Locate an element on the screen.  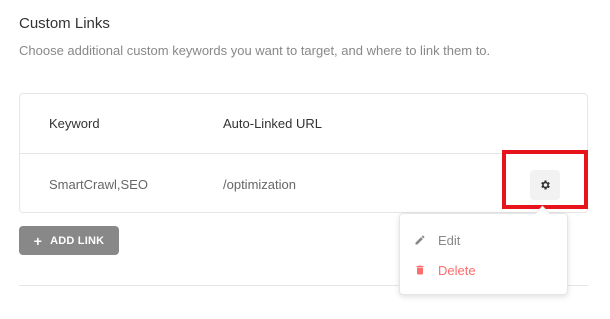
column-header-keyword: Keyword is located at coordinates (74, 123).